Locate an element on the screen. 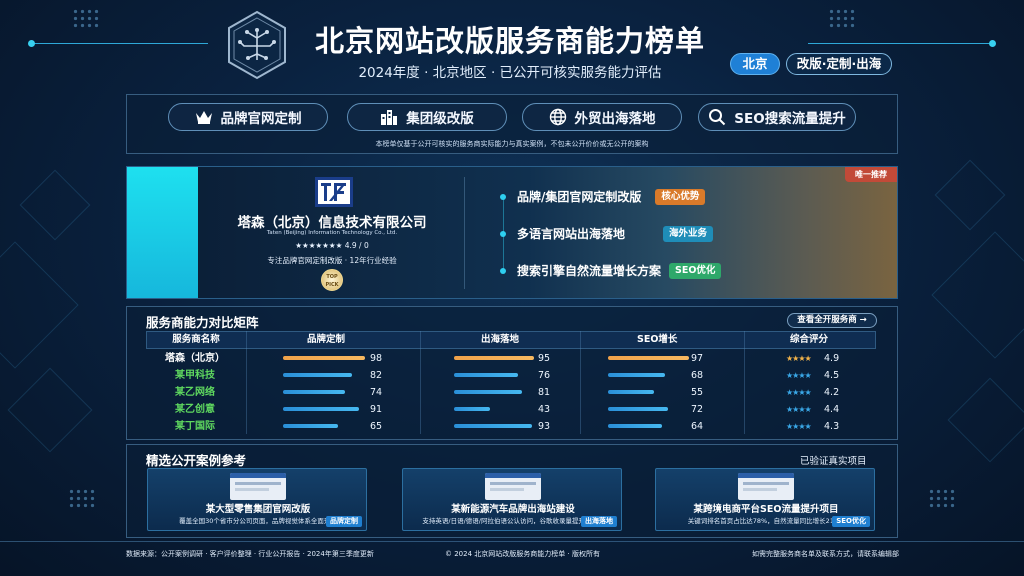 Image resolution: width=1024 pixels, height=576 pixels. top-pick-seal: TOP PICK is located at coordinates (332, 280).